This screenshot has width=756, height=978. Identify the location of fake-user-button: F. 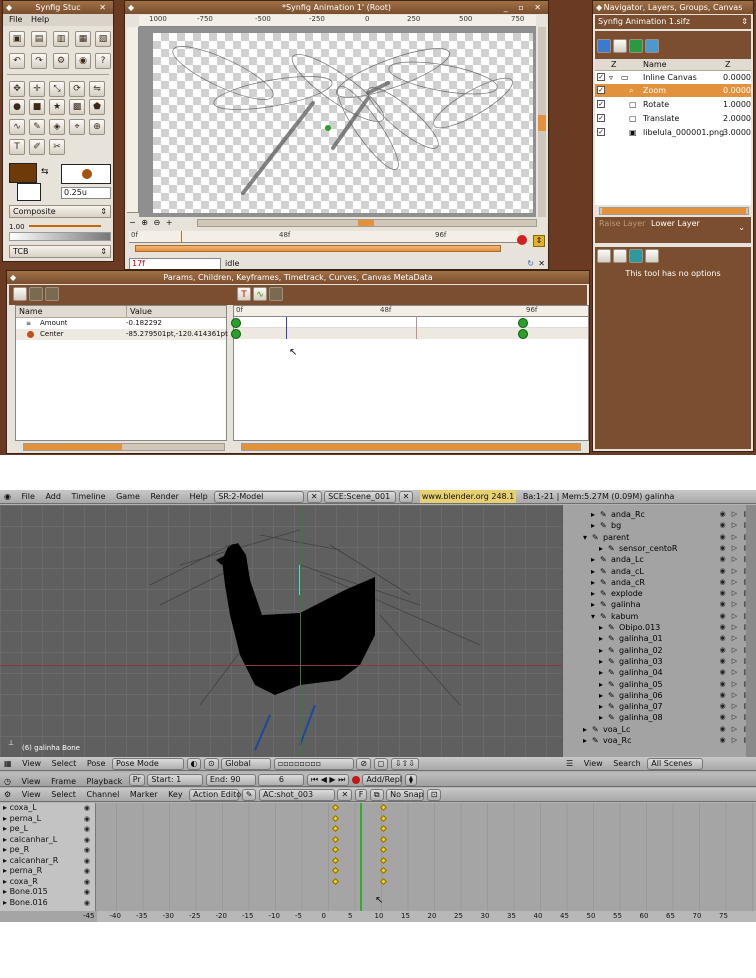
(361, 795).